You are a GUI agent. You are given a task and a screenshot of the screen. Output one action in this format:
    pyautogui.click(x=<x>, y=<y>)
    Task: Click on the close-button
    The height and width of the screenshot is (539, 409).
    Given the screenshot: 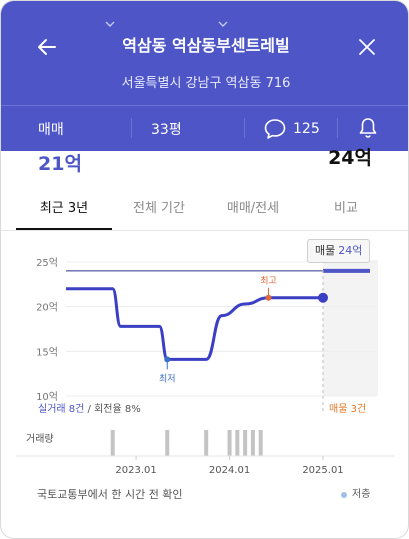 What is the action you would take?
    pyautogui.click(x=367, y=47)
    